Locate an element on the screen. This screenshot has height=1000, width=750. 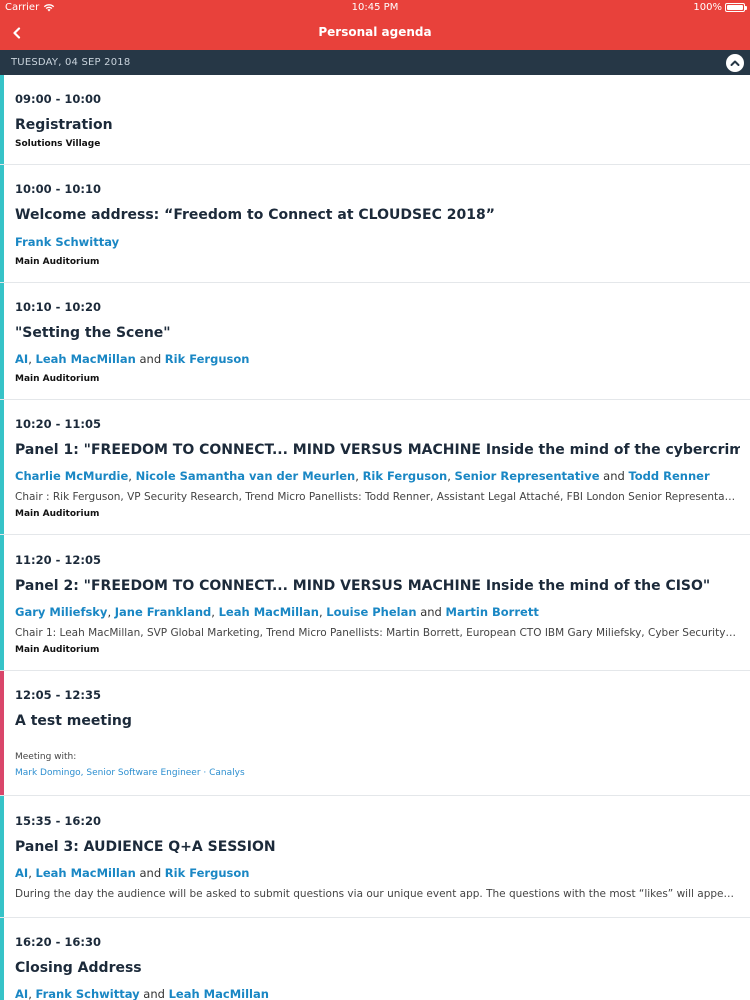
session-time: 15:35 - 16:20 is located at coordinates (58, 821).